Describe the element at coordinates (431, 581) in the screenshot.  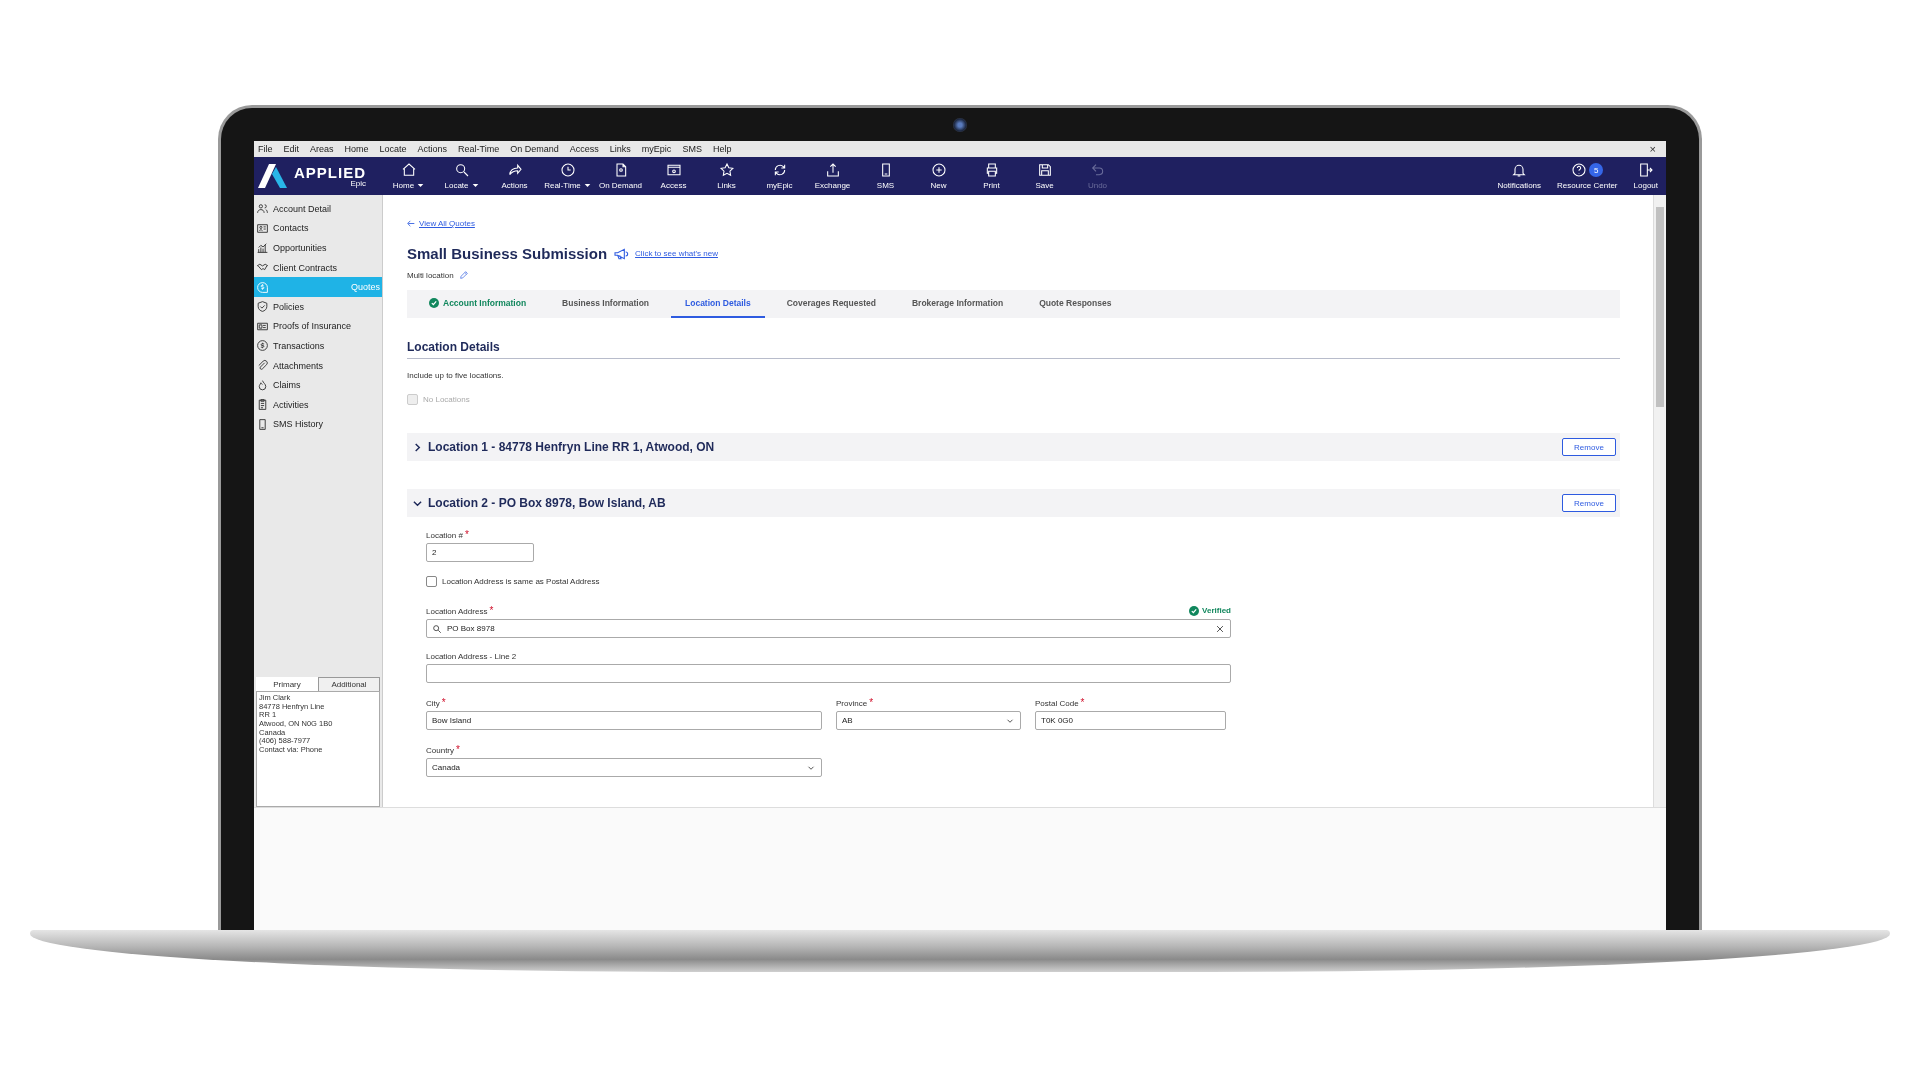
I see `checkbox` at that location.